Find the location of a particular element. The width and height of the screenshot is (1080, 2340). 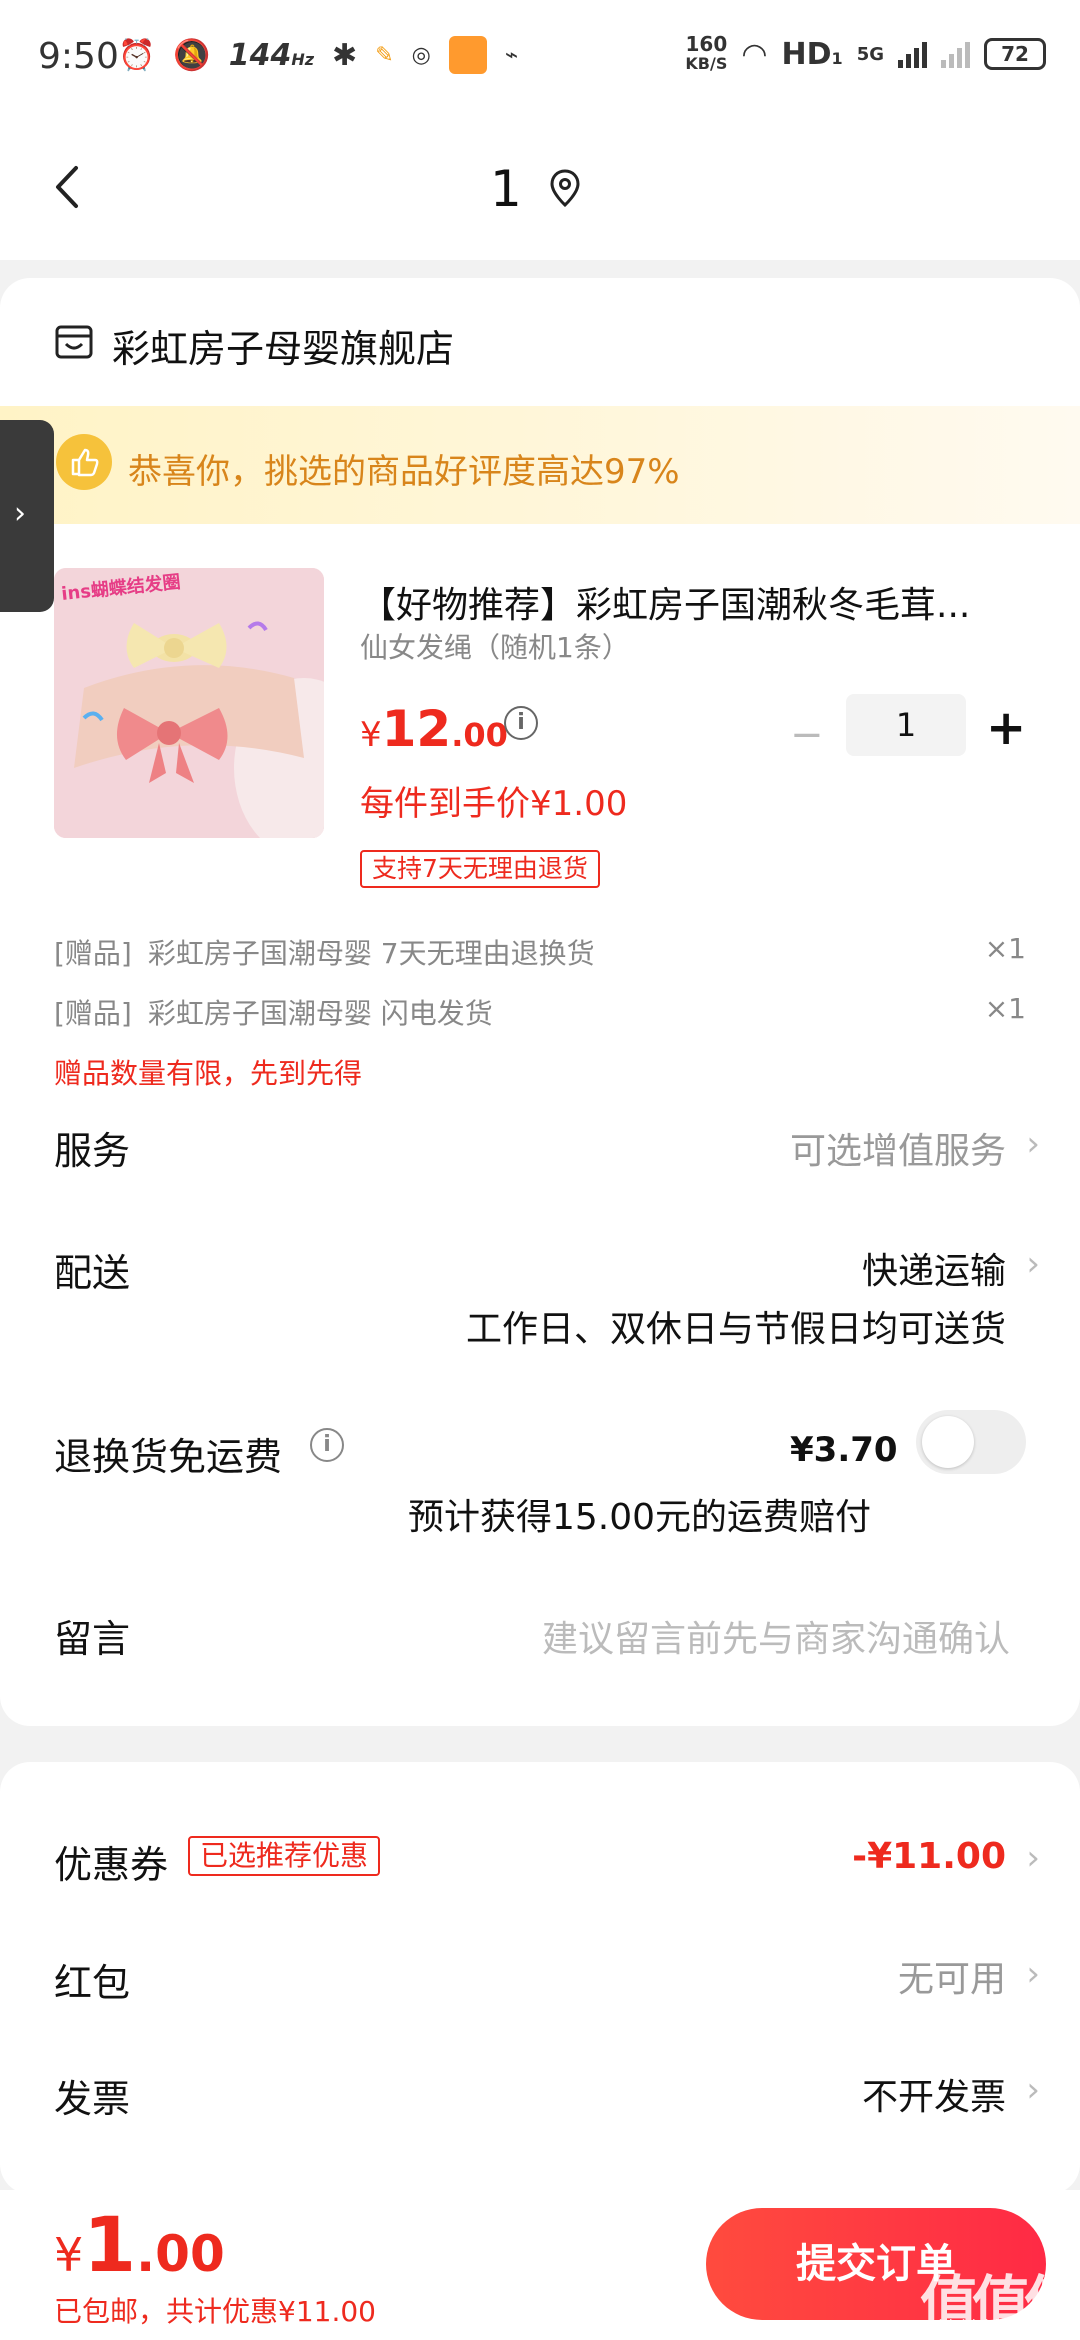

gift-item: [赠品] 彩虹房子国潮母婴 7天无理由退换货 is located at coordinates (324, 953).